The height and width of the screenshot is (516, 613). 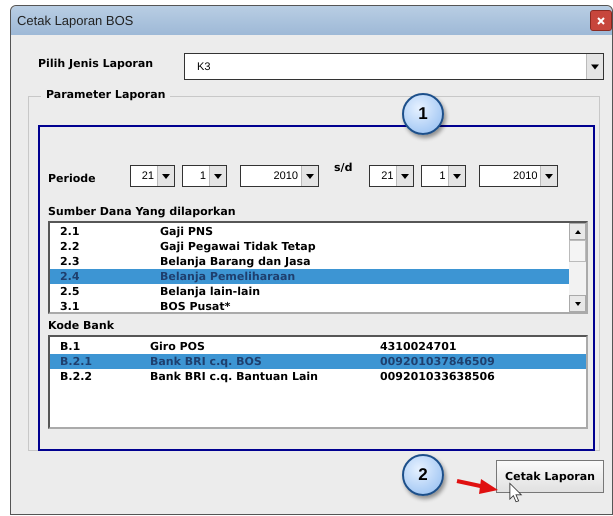 What do you see at coordinates (423, 114) in the screenshot?
I see `callout-badge: 1` at bounding box center [423, 114].